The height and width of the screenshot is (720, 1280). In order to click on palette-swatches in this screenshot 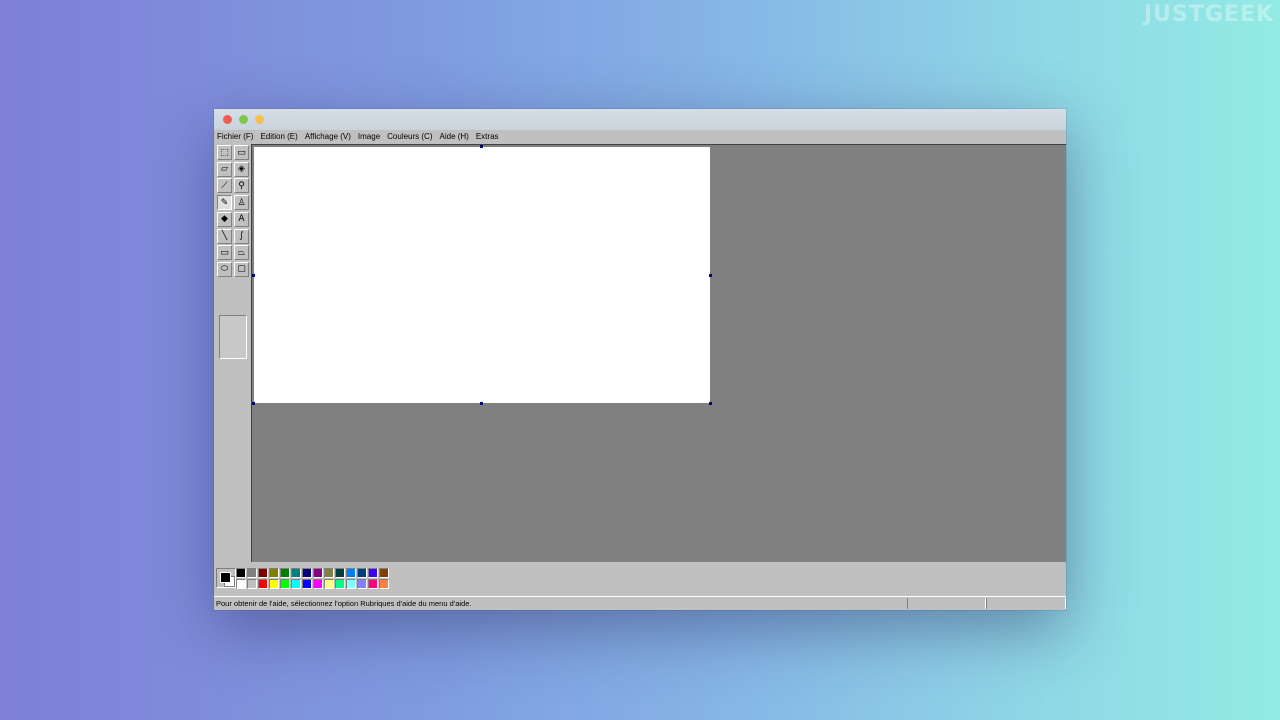, I will do `click(312, 578)`.